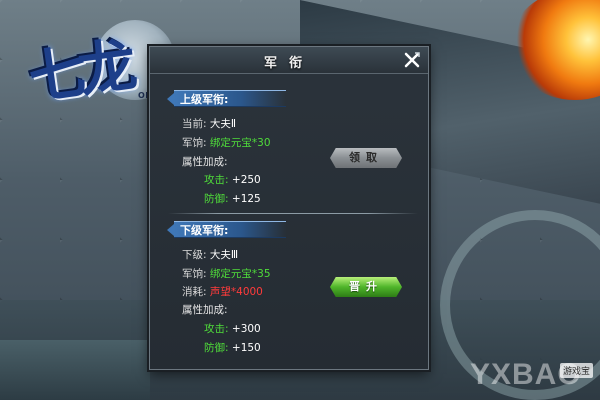 The image size is (600, 400). What do you see at coordinates (205, 162) in the screenshot?
I see `upper-attr-label: 属性加成:` at bounding box center [205, 162].